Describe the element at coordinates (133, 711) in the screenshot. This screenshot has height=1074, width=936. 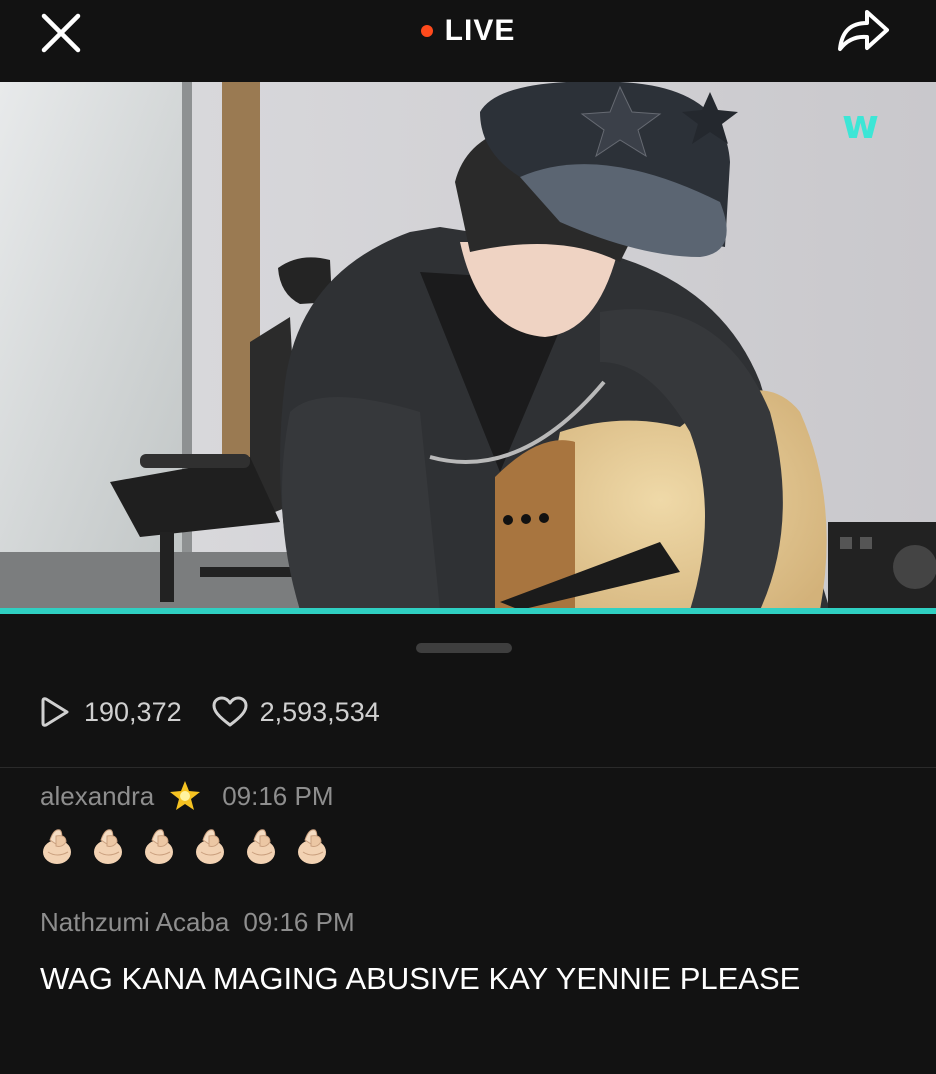
I see `views-count: 190,372` at that location.